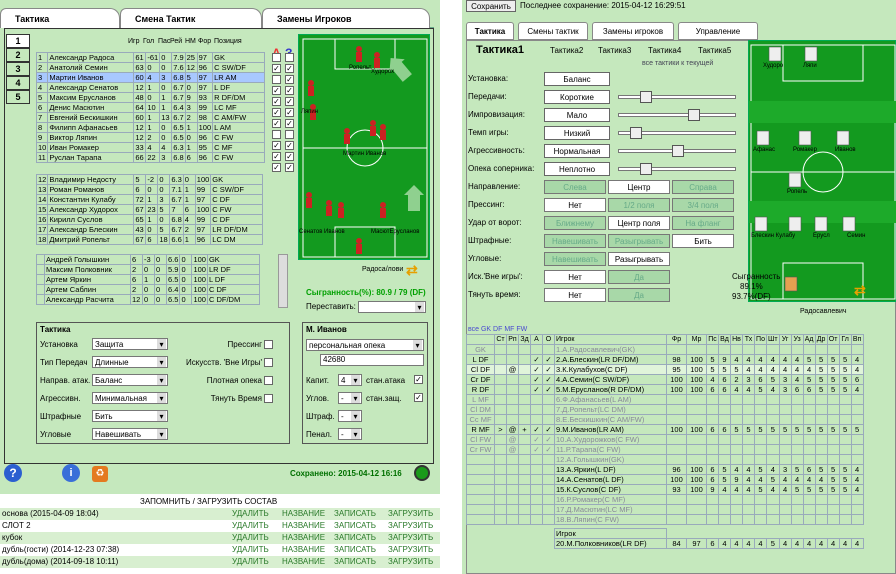  What do you see at coordinates (639, 241) in the screenshot?
I see `segment-option: Разыгрывать` at bounding box center [639, 241].